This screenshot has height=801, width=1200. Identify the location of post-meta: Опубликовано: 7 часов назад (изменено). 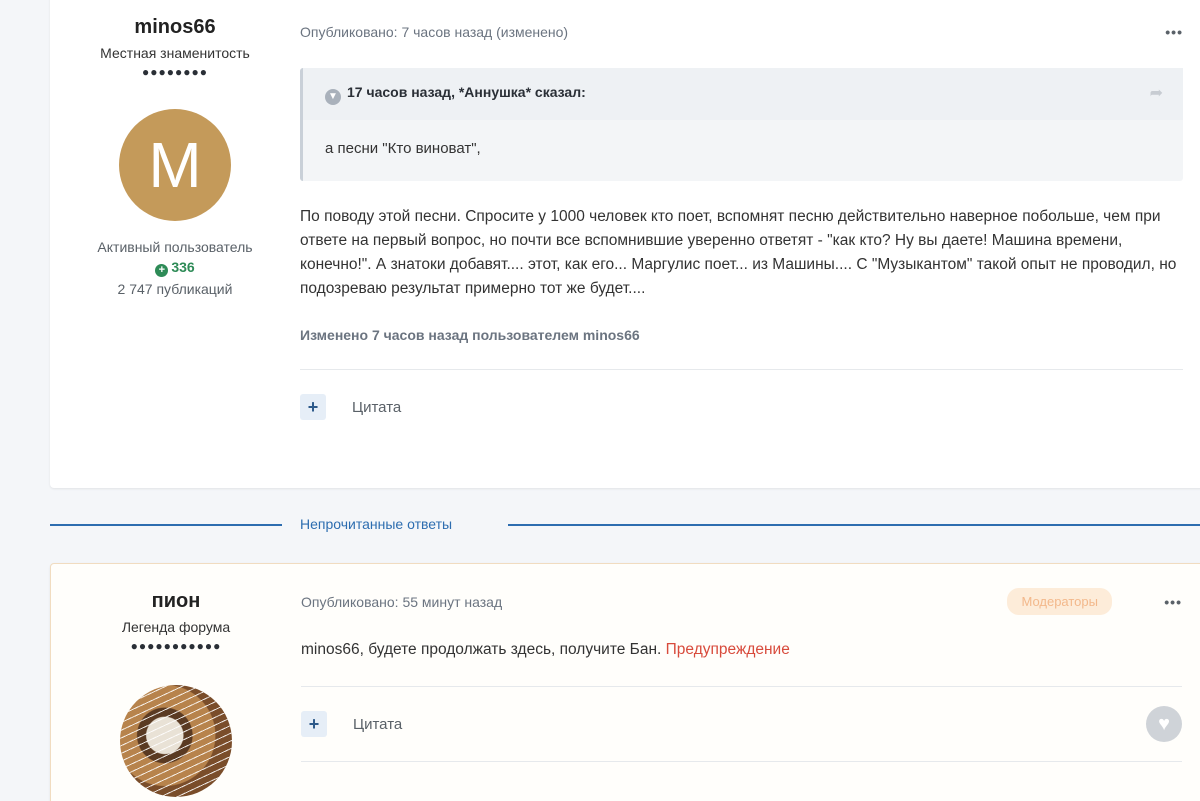
(434, 32).